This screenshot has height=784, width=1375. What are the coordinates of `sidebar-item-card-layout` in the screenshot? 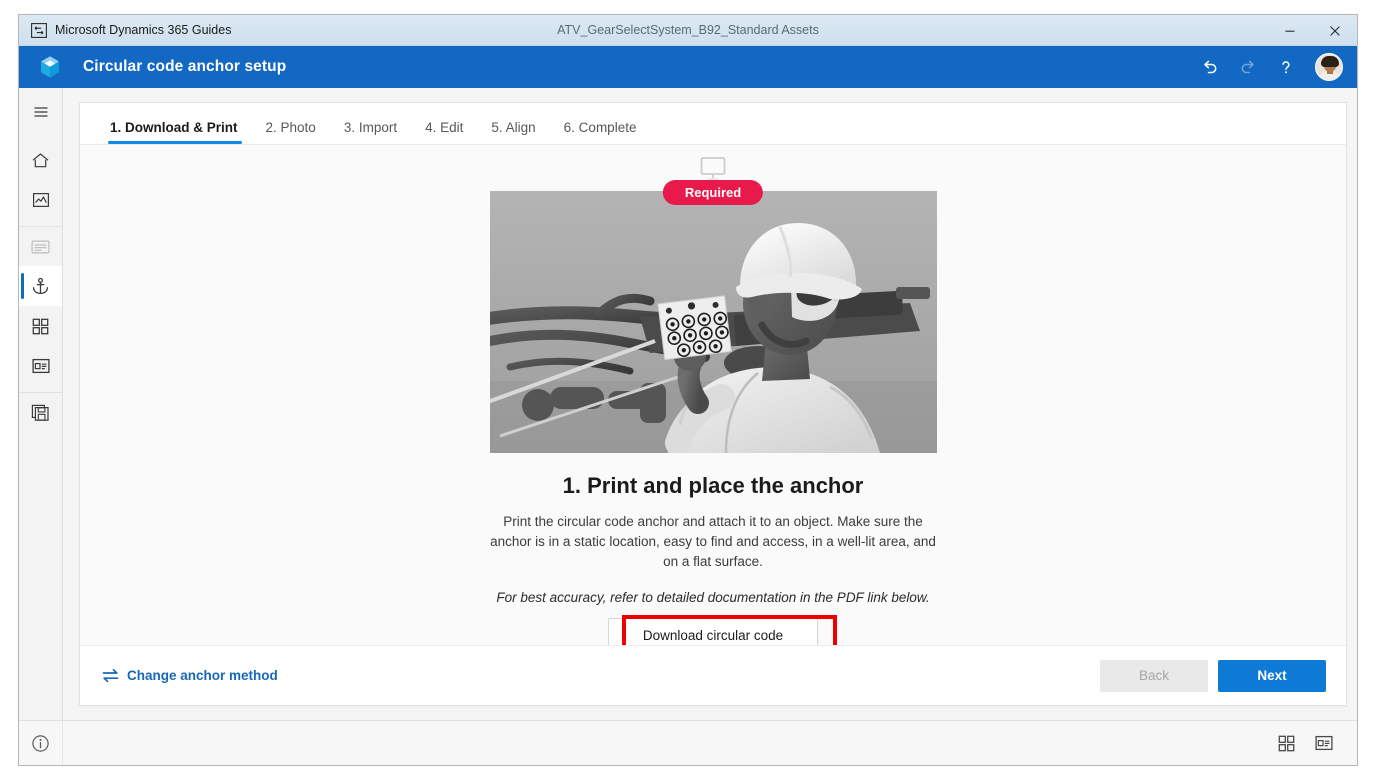 It's located at (40, 366).